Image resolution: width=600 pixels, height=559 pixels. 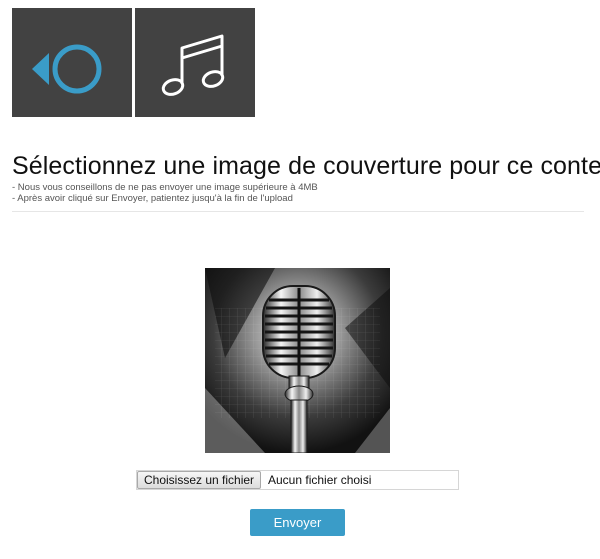 I want to click on back-circle-icon, so click(x=67, y=69).